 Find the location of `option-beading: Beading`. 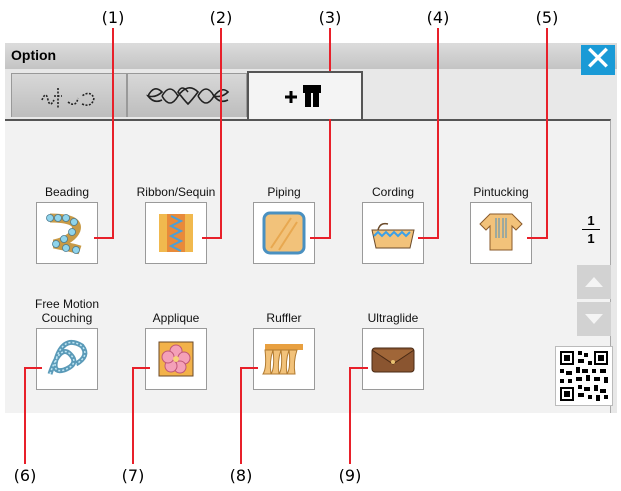

option-beading: Beading is located at coordinates (67, 224).